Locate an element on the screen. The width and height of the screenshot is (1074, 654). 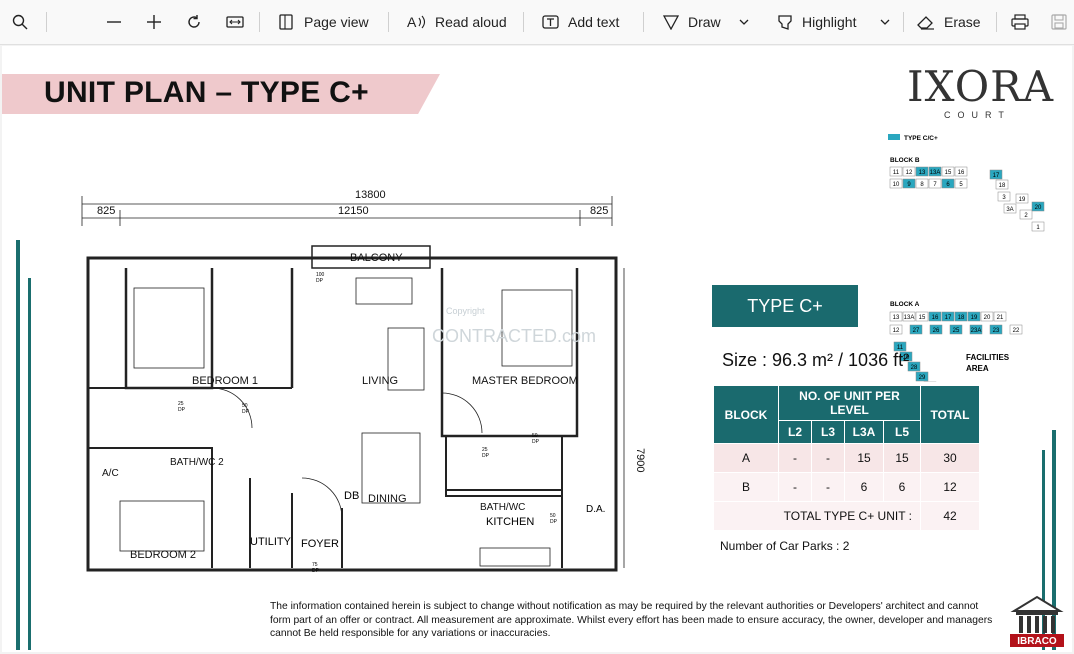
keyplan-unit-label: 22 is located at coordinates (1016, 331).